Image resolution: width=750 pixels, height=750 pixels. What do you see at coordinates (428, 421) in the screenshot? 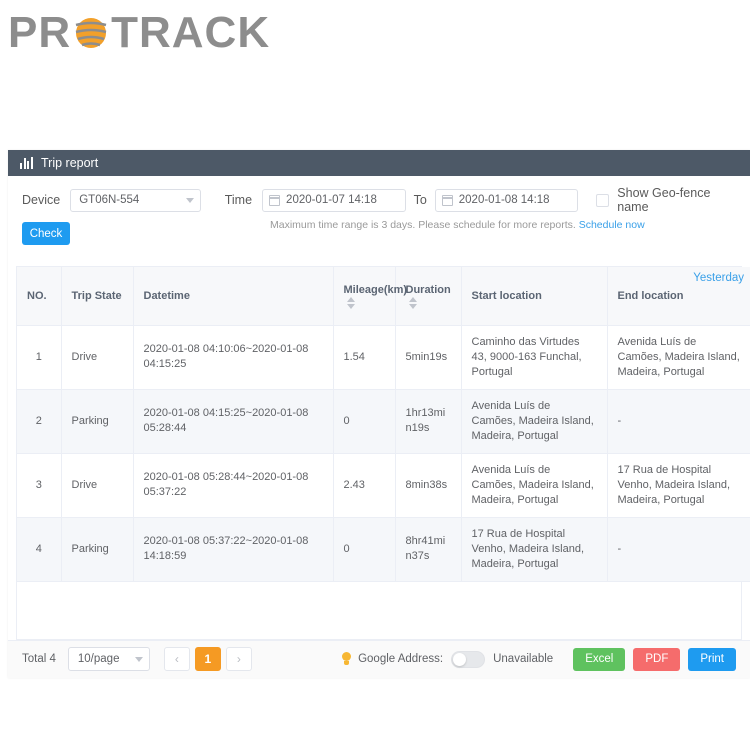
I see `cell-duration: 1hr13min19s` at bounding box center [428, 421].